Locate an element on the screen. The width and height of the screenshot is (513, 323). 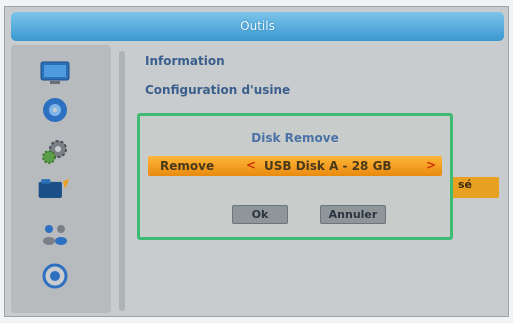
scrollbar is located at coordinates (122, 181).